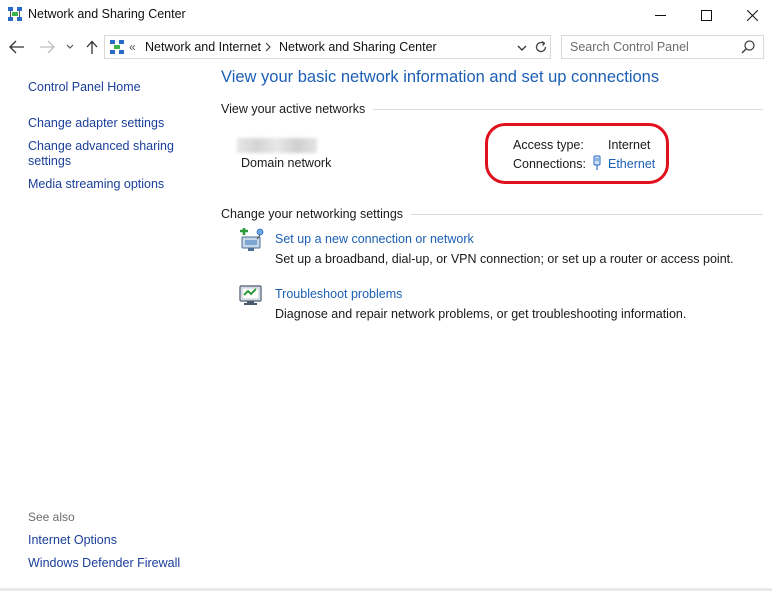 The width and height of the screenshot is (772, 591). What do you see at coordinates (113, 540) in the screenshot?
I see `internet-options-link: Internet Options` at bounding box center [113, 540].